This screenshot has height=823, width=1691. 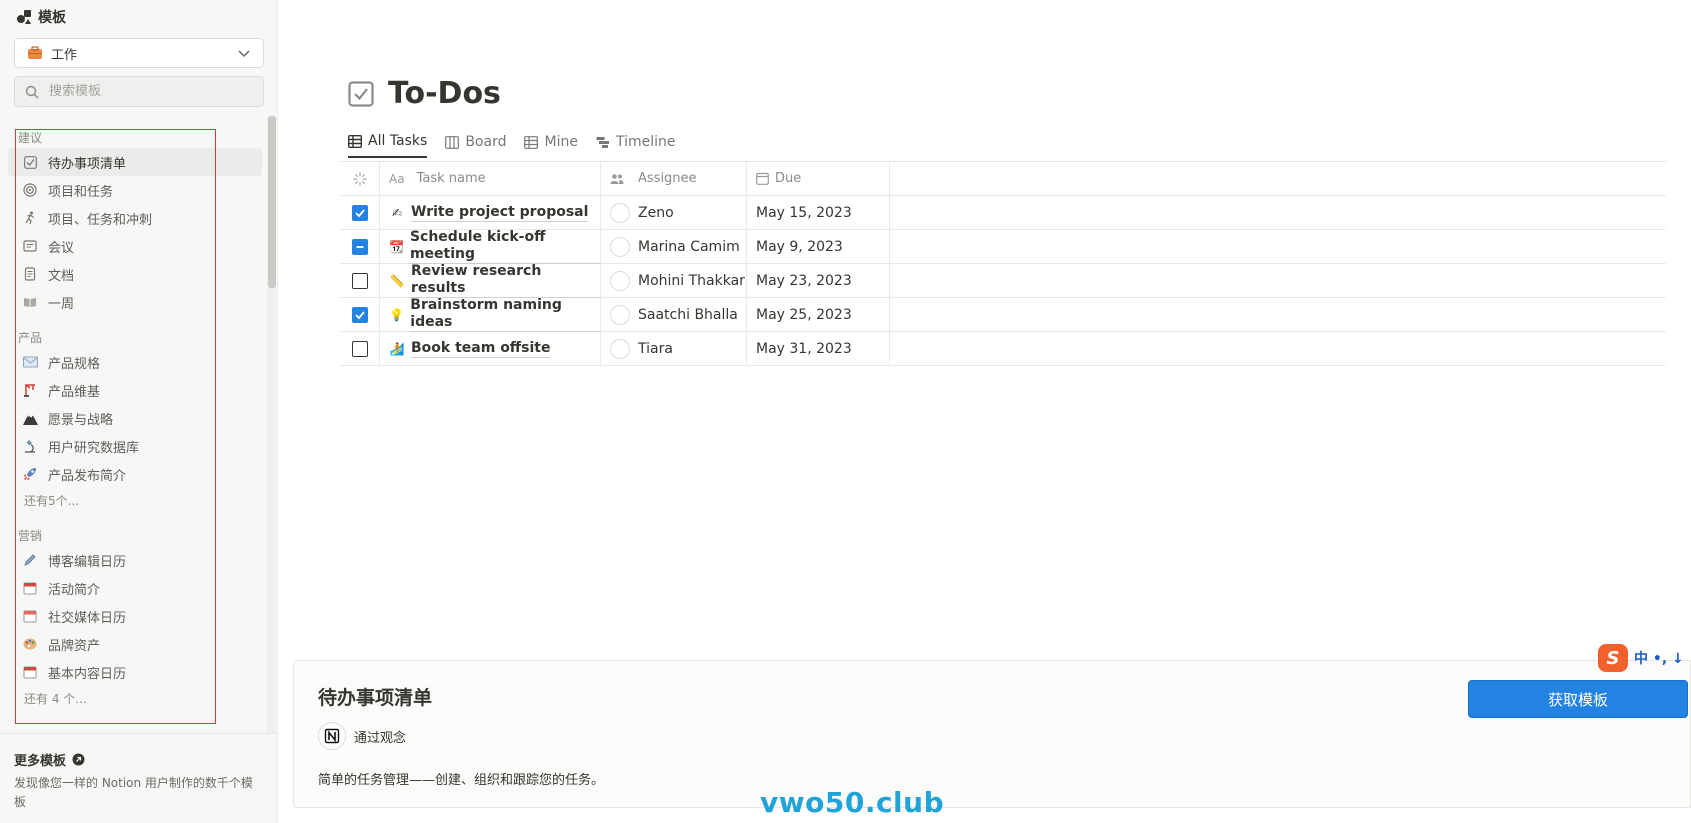 I want to click on task-name-cell: ✍ Write project proposal, so click(x=490, y=212).